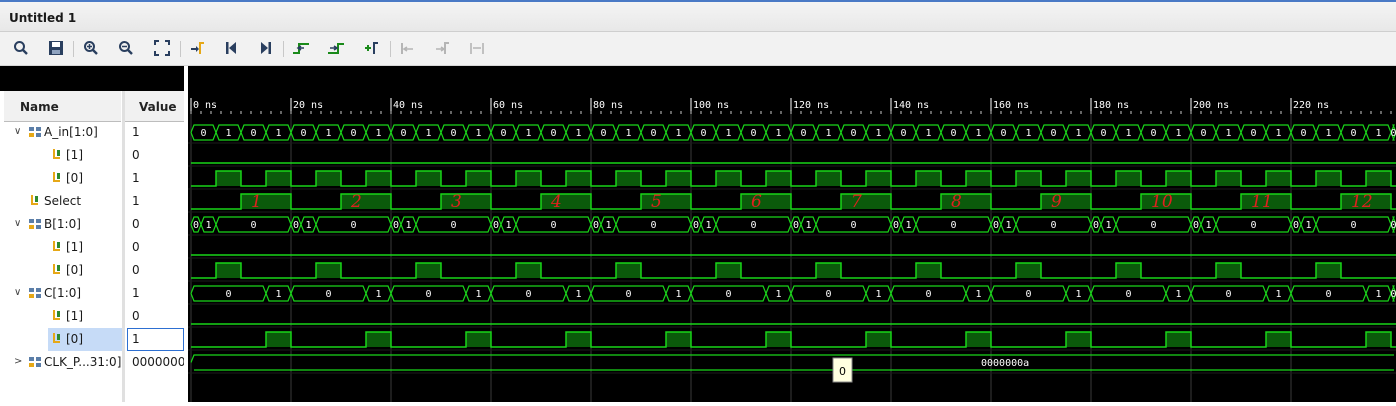 This screenshot has height=406, width=1396. Describe the element at coordinates (956, 202) in the screenshot. I see `annotation-number: 8` at that location.